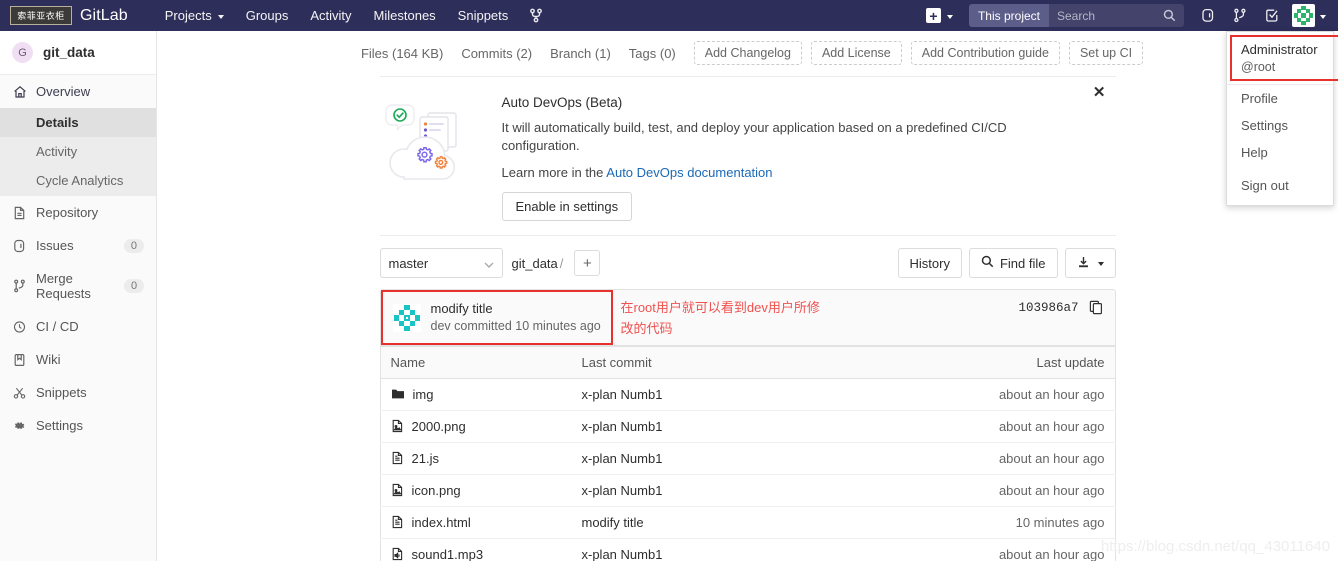 This screenshot has height=561, width=1338. What do you see at coordinates (1048, 308) in the screenshot?
I see `commit-sha: 103986a7` at bounding box center [1048, 308].